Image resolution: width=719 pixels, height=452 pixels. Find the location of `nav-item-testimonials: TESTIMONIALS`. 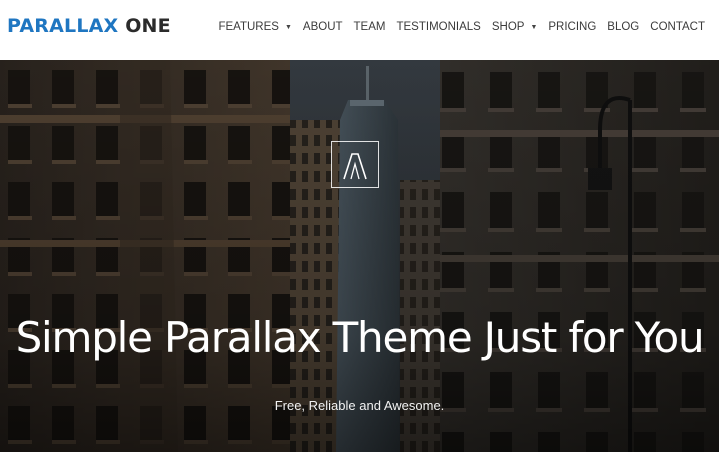

nav-item-testimonials: TESTIMONIALS is located at coordinates (438, 27).